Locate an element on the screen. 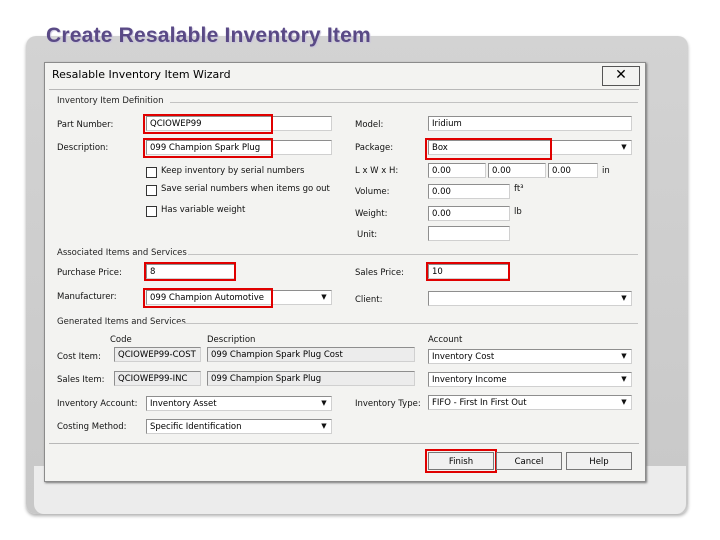 This screenshot has height=540, width=720. height-input: 0.00 is located at coordinates (573, 170).